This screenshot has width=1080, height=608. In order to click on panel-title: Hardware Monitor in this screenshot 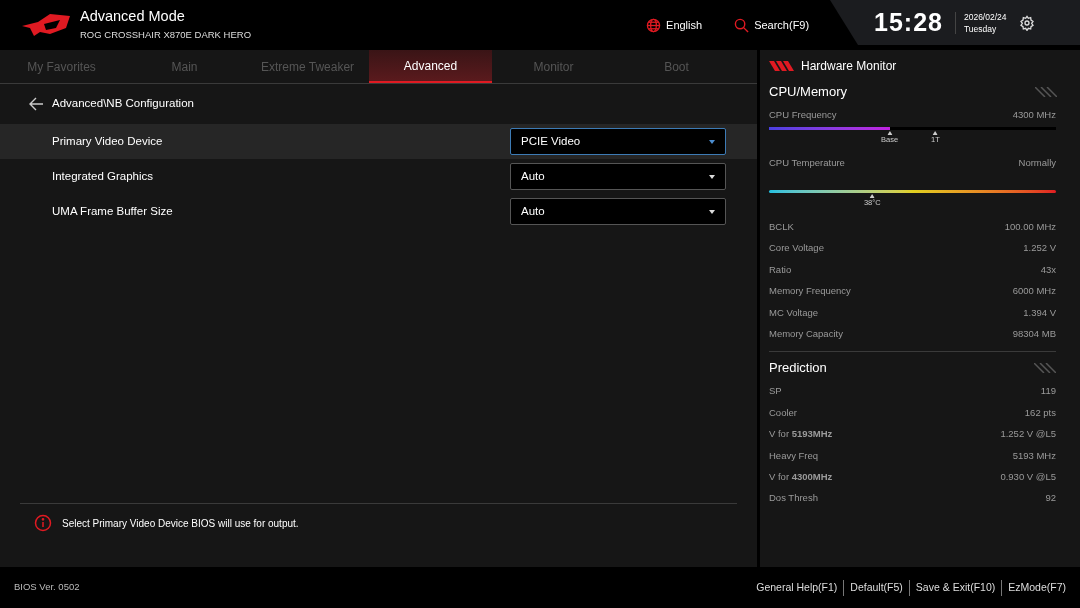, I will do `click(849, 66)`.